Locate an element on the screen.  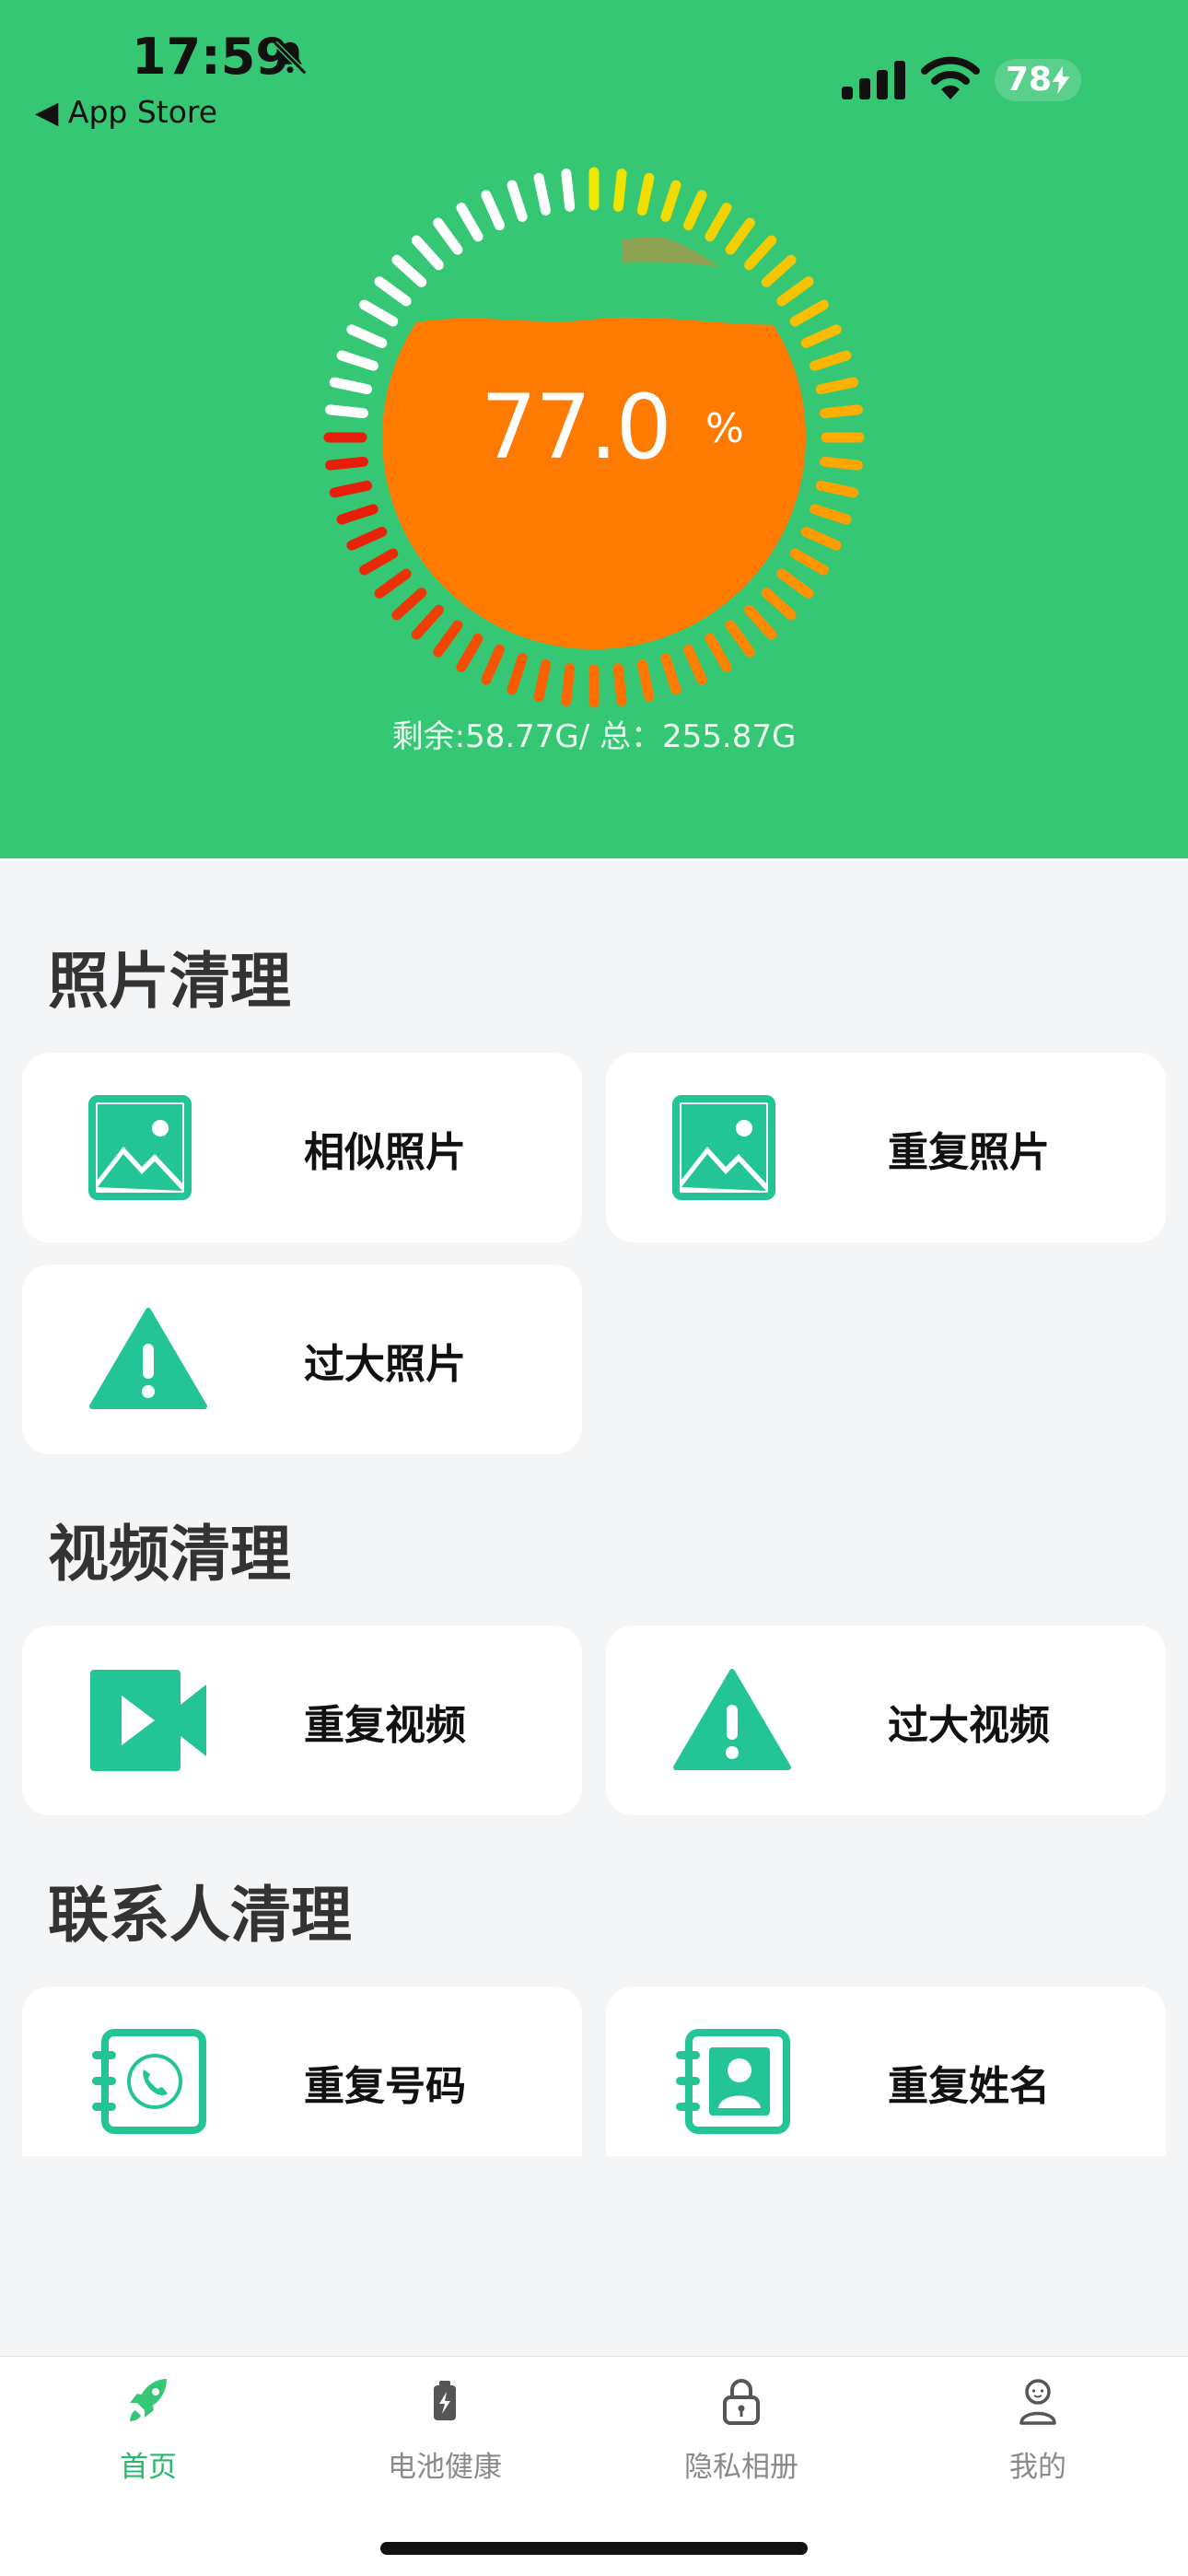
card-label: 过大照片 is located at coordinates (385, 1364).